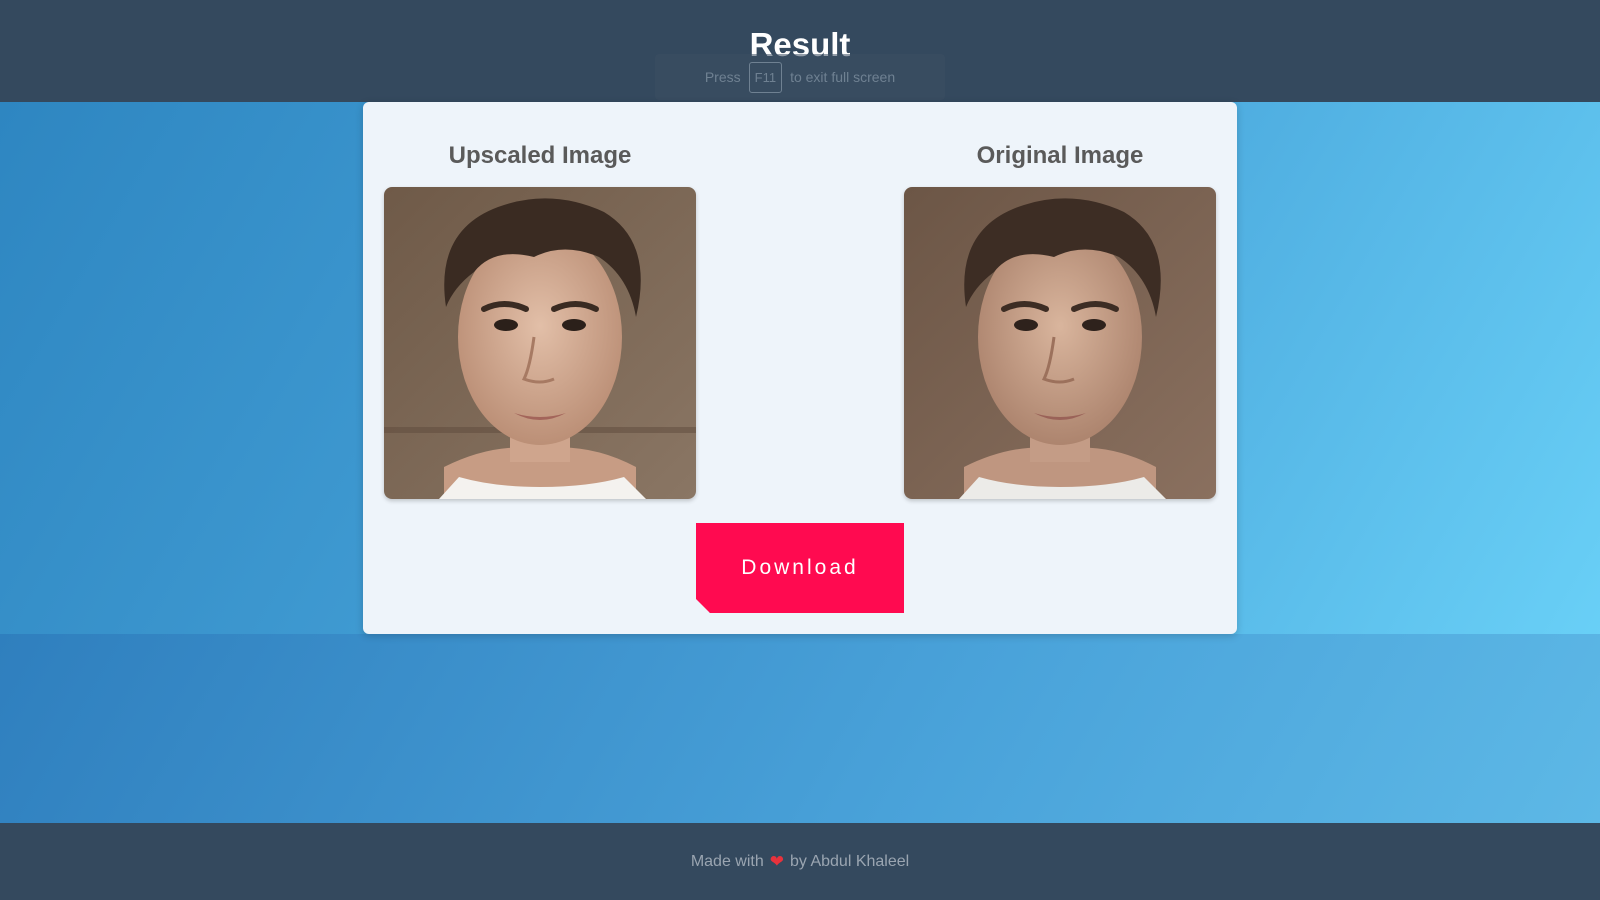  I want to click on upscaled-image-title: Upscaled Image, so click(540, 155).